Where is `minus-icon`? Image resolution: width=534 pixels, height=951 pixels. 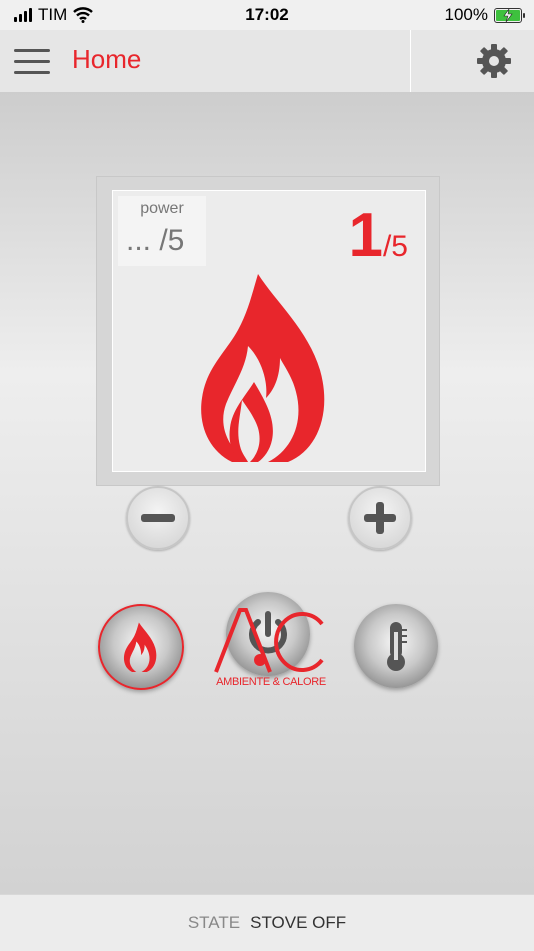 minus-icon is located at coordinates (158, 518).